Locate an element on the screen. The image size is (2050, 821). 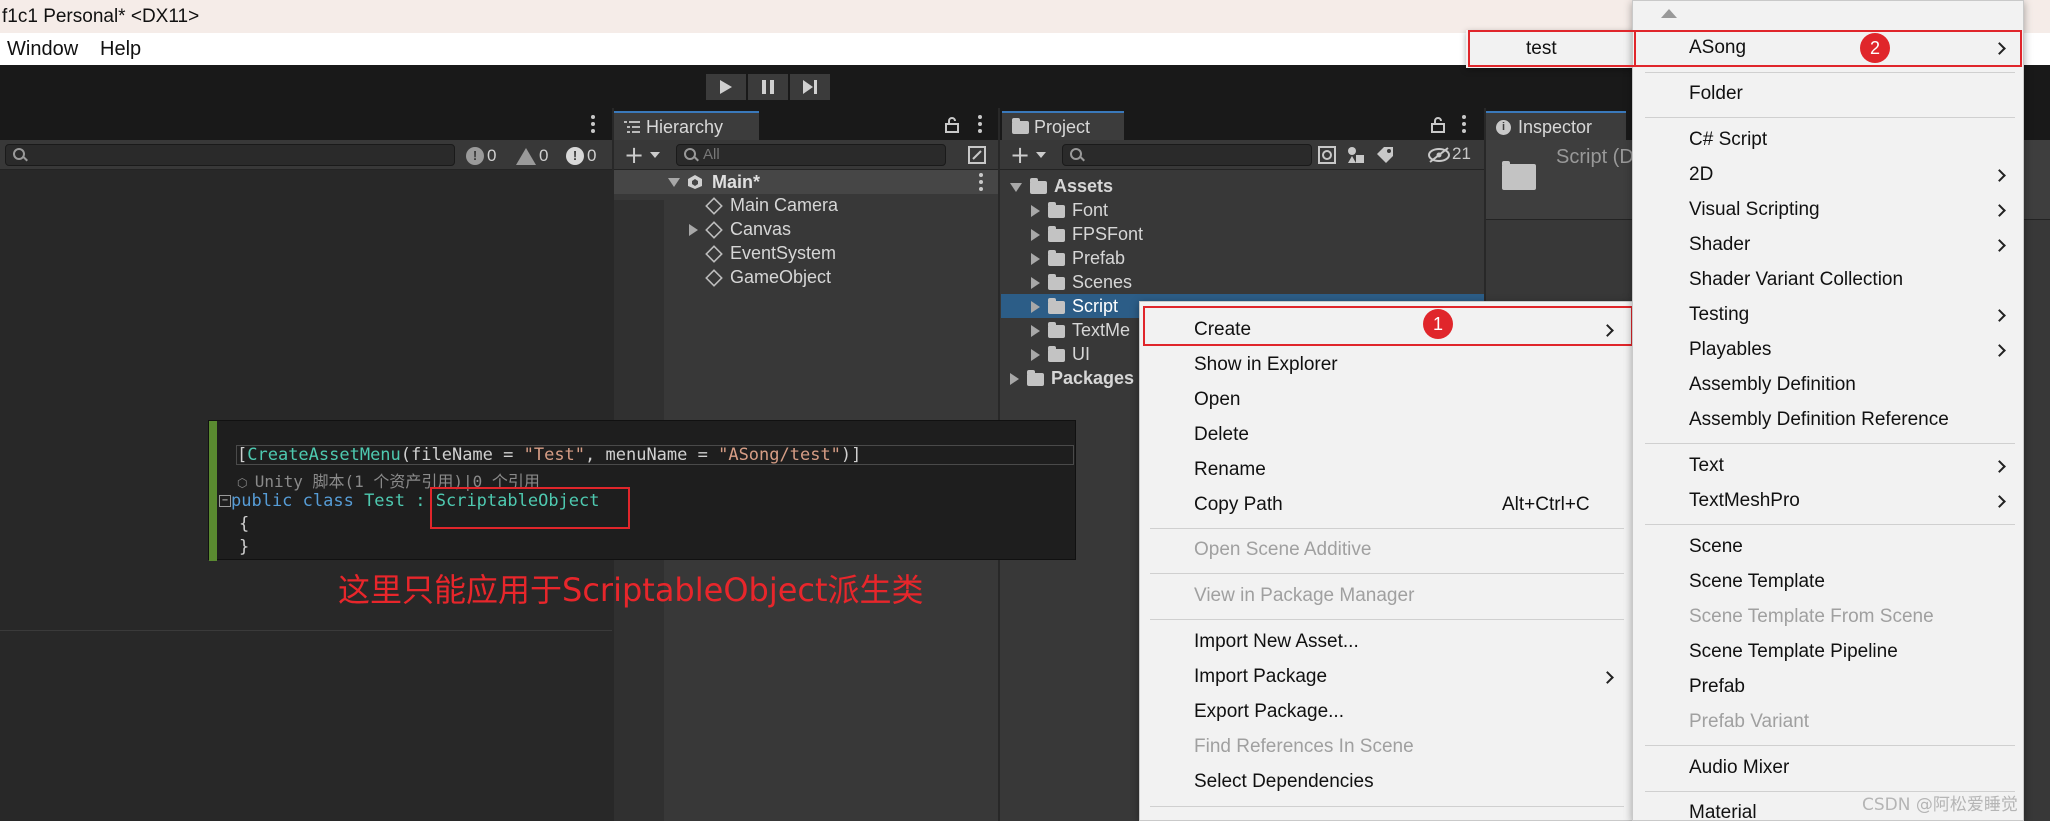
tab-project: Project is located at coordinates (1063, 125).